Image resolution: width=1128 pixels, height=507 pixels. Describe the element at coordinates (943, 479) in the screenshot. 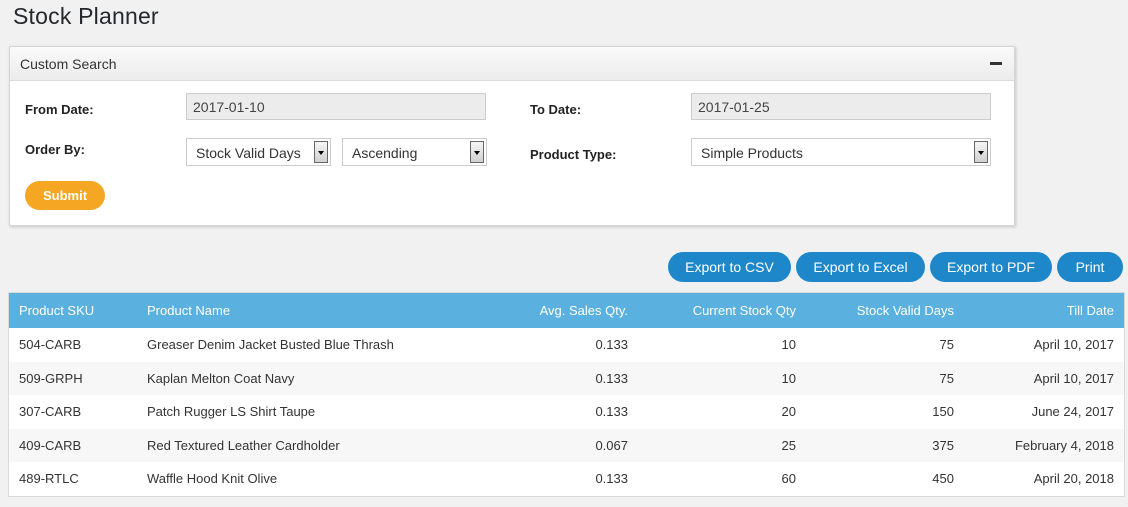

I see `cell-valid-days: 450` at that location.